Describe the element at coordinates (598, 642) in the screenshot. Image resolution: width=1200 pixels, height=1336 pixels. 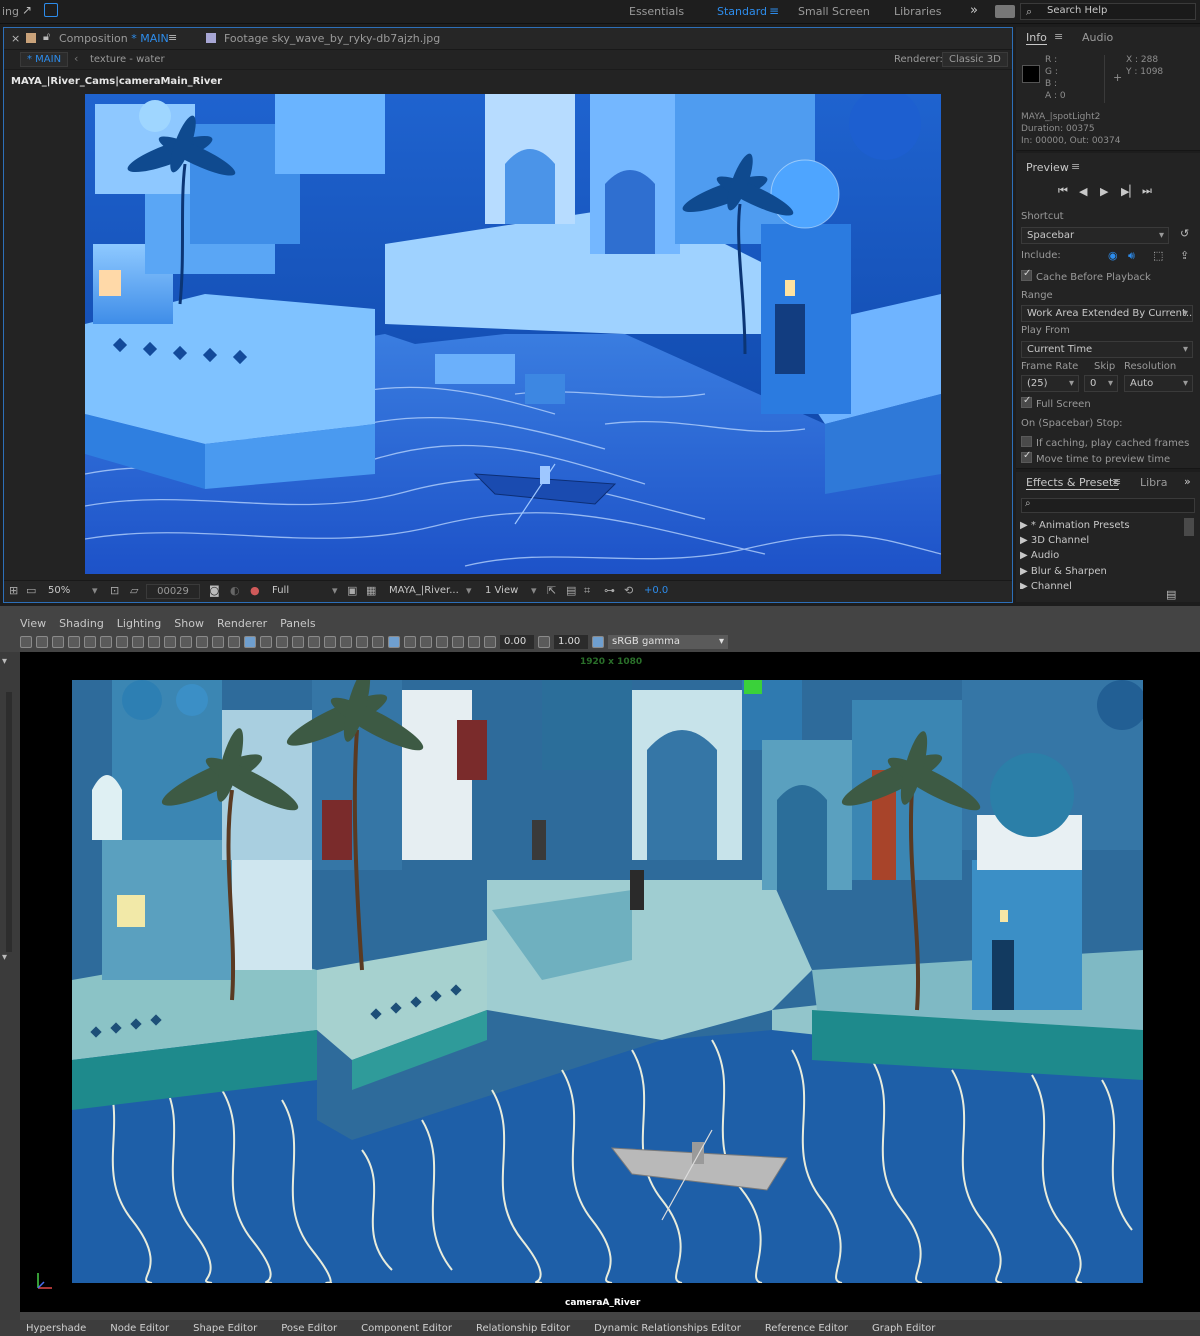
I see `color-management-icon` at that location.